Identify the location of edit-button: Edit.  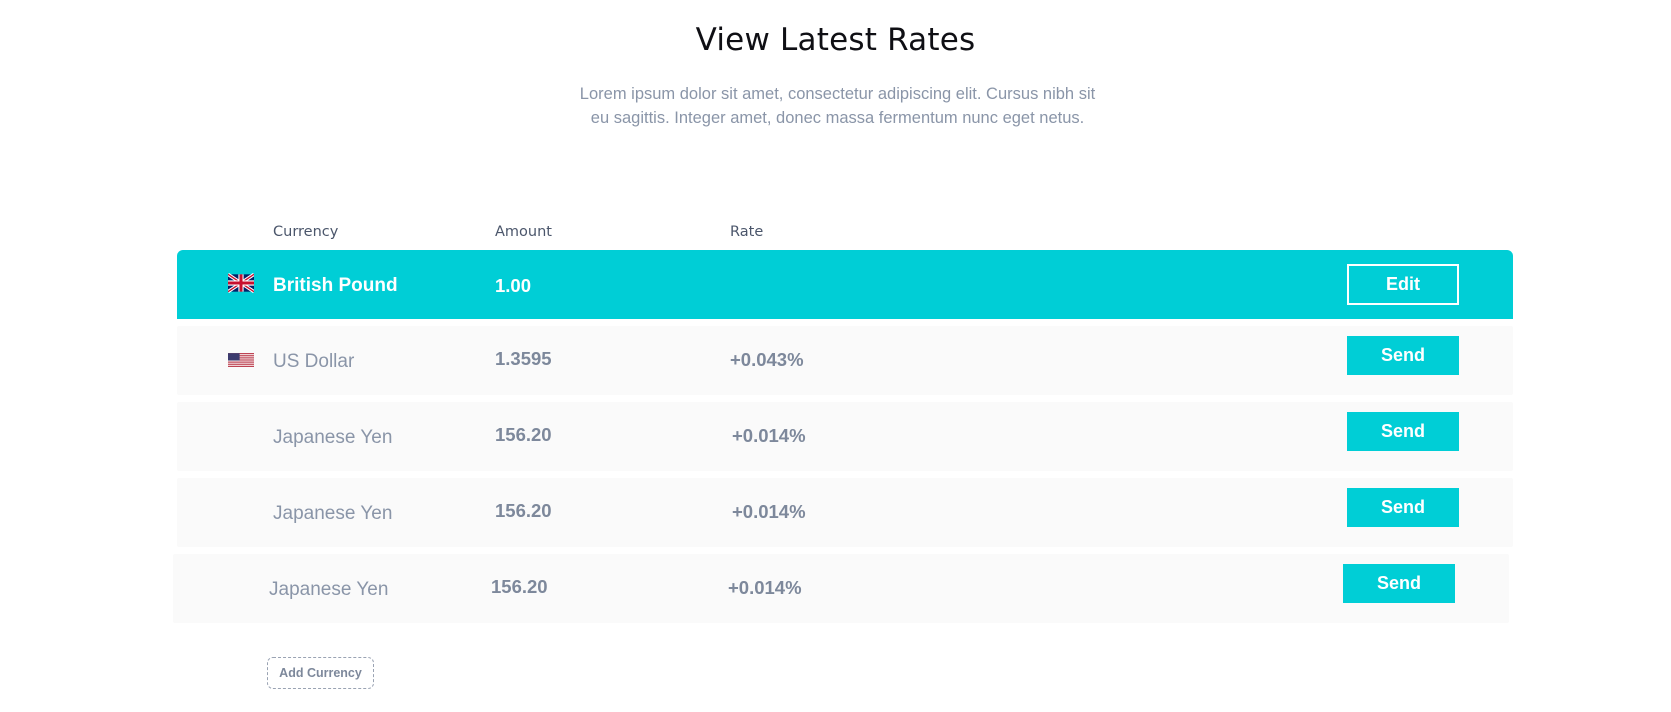
(1403, 284).